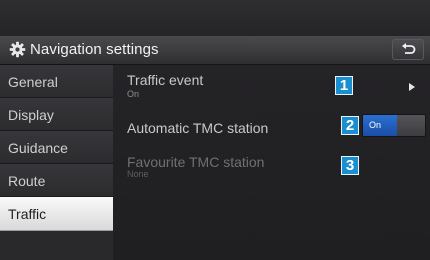 The height and width of the screenshot is (260, 430). Describe the element at coordinates (56, 214) in the screenshot. I see `sidebar-item-traffic: Traffic` at that location.